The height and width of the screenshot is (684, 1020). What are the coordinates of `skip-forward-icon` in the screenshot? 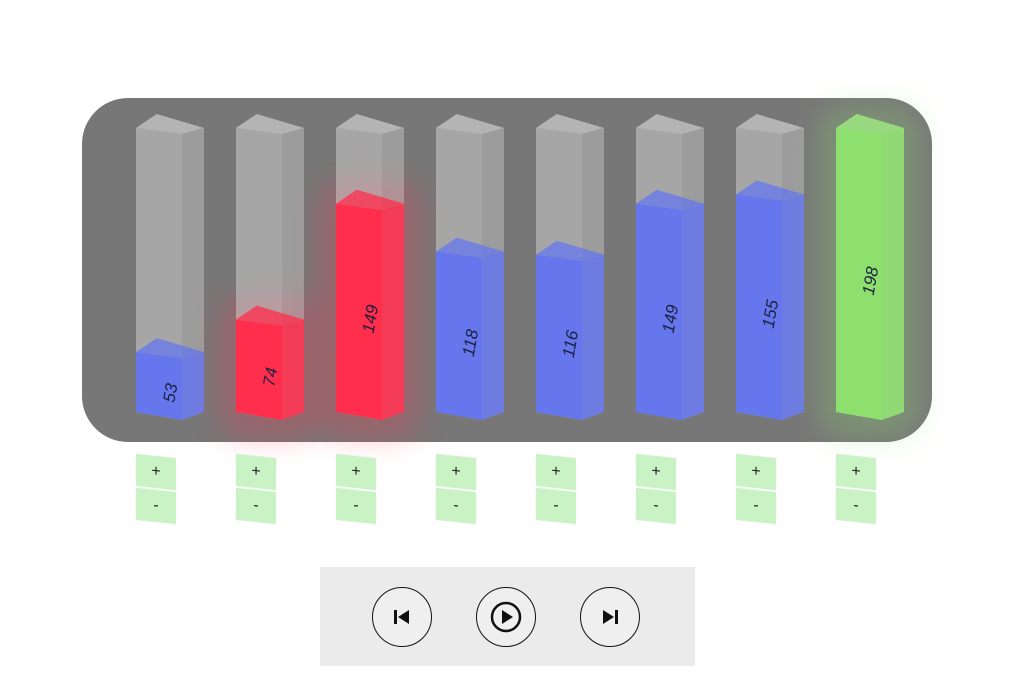 It's located at (610, 617).